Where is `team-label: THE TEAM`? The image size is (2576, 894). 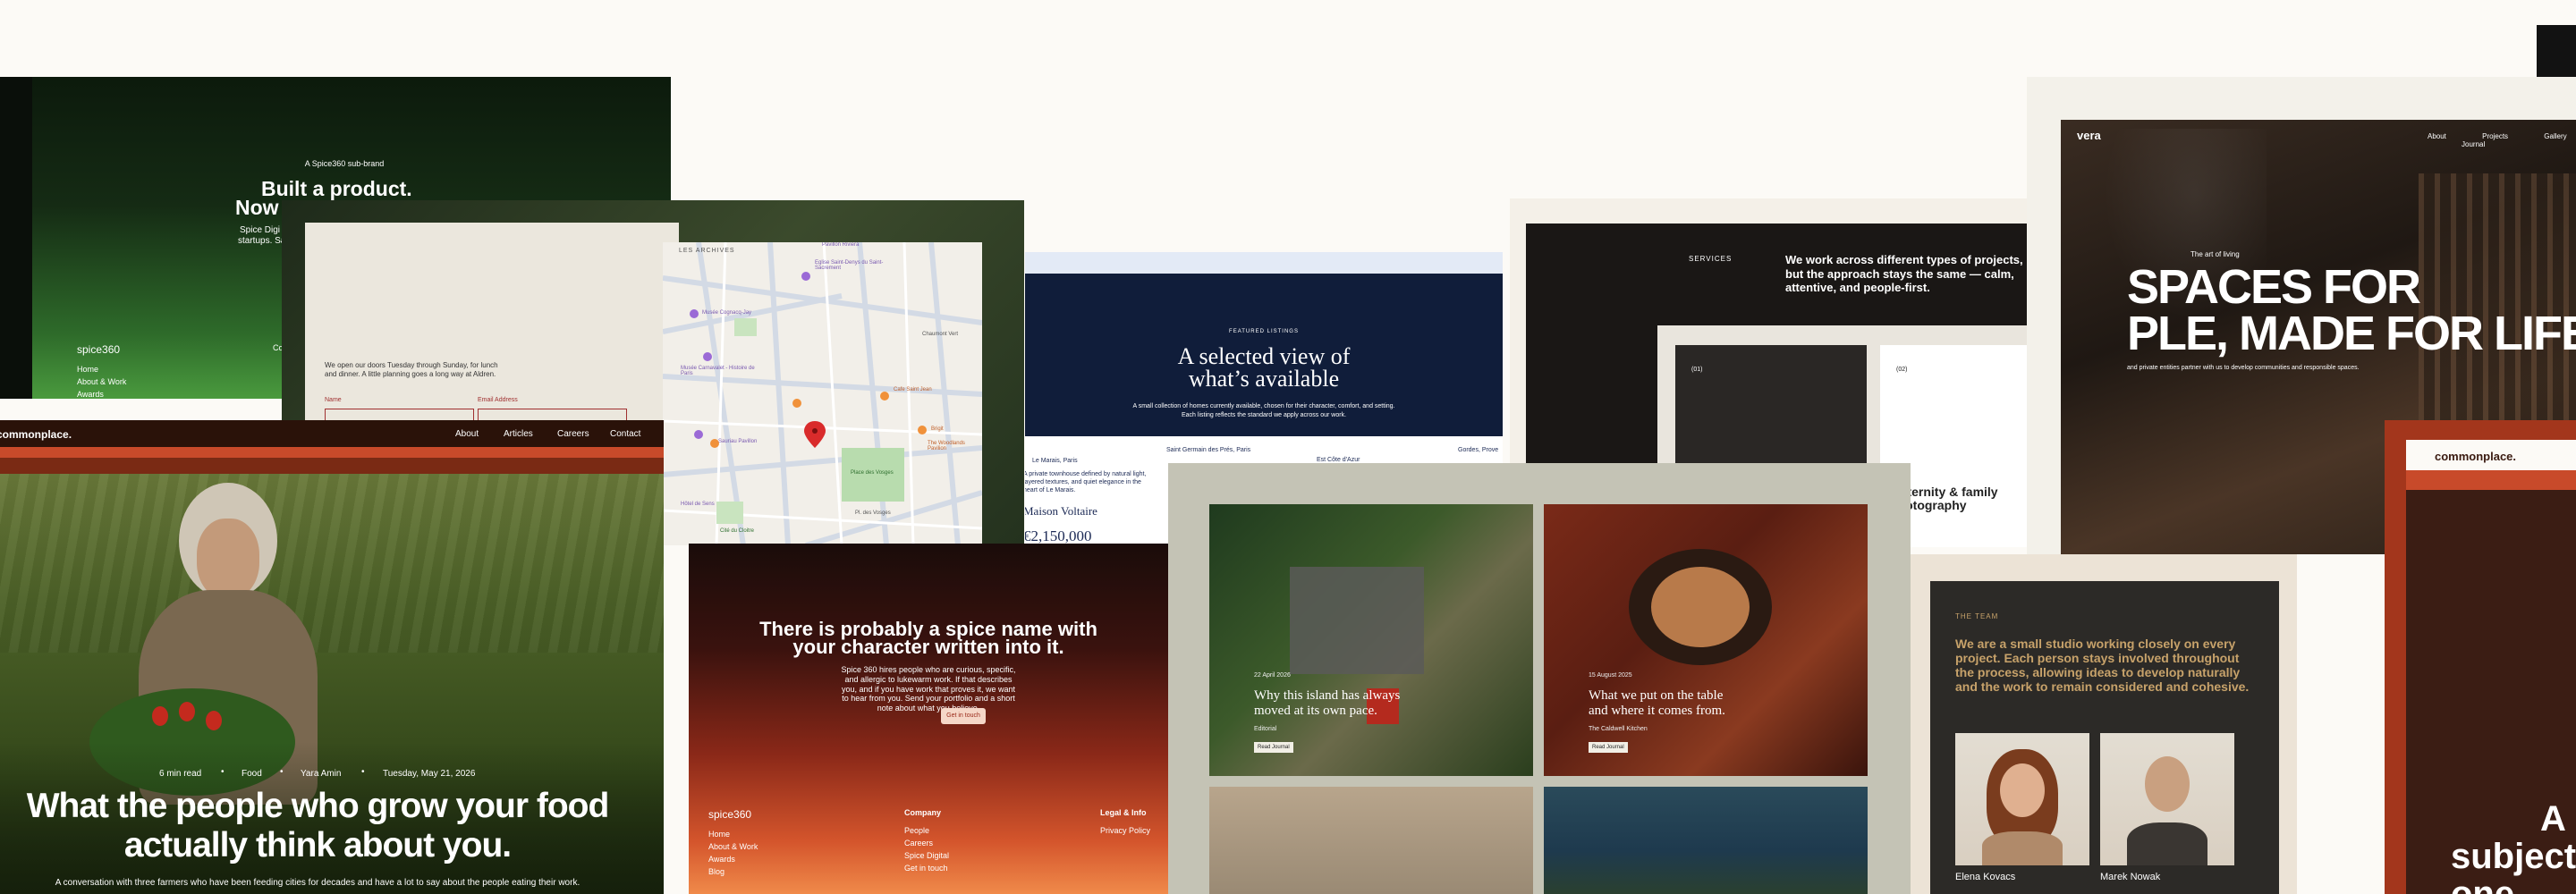
team-label: THE TEAM is located at coordinates (1977, 616).